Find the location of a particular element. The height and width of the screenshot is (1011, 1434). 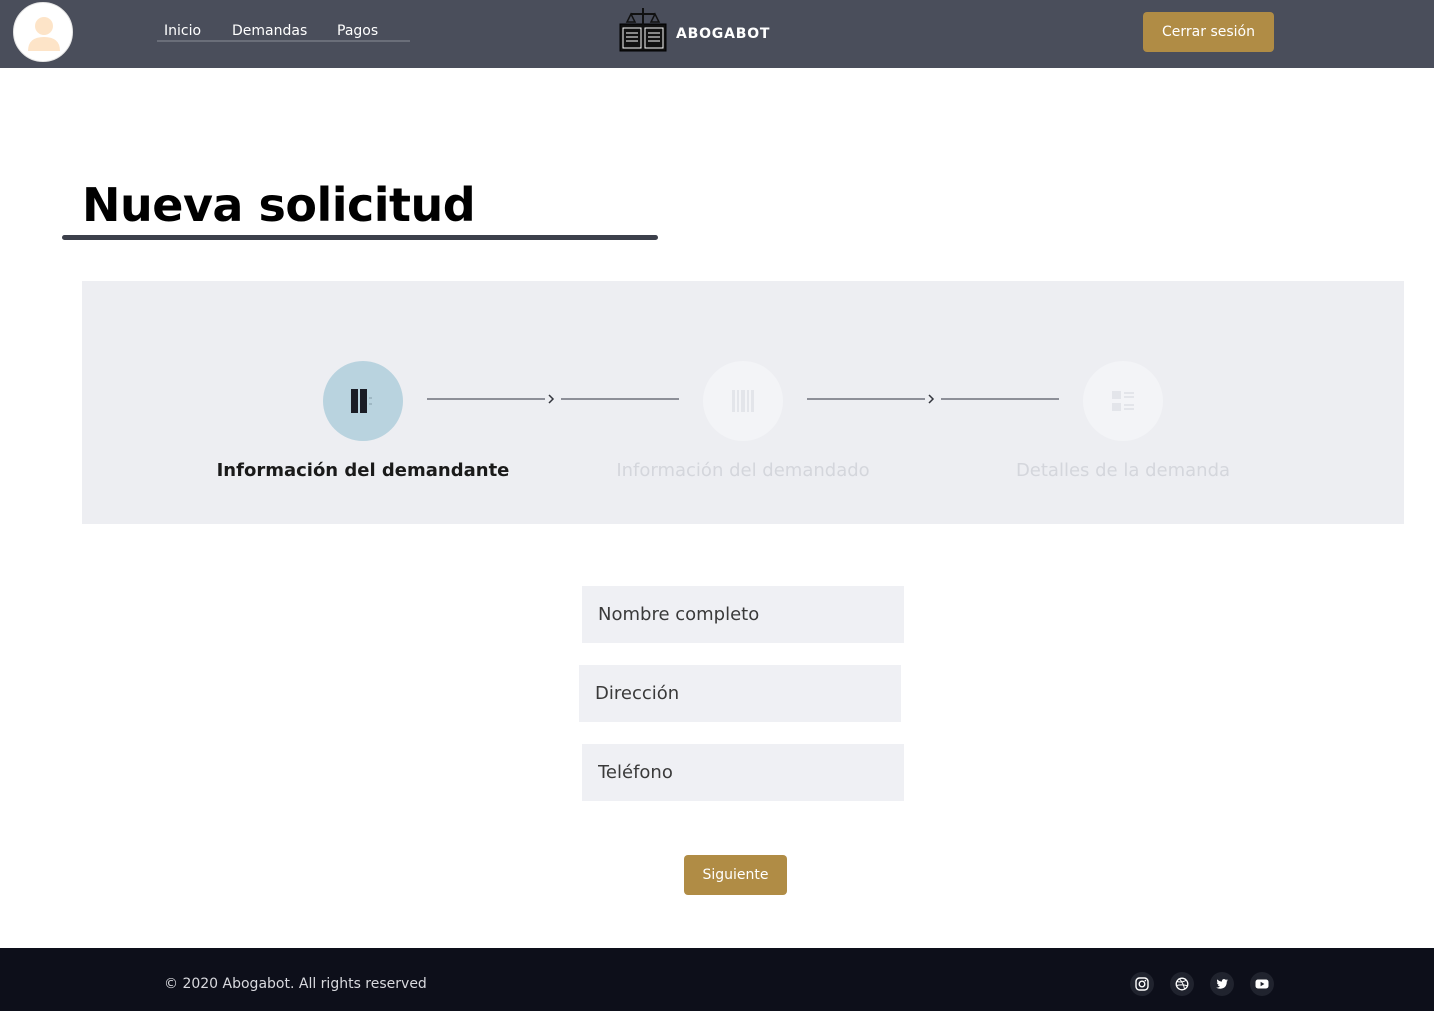

step-2-circle is located at coordinates (743, 401).